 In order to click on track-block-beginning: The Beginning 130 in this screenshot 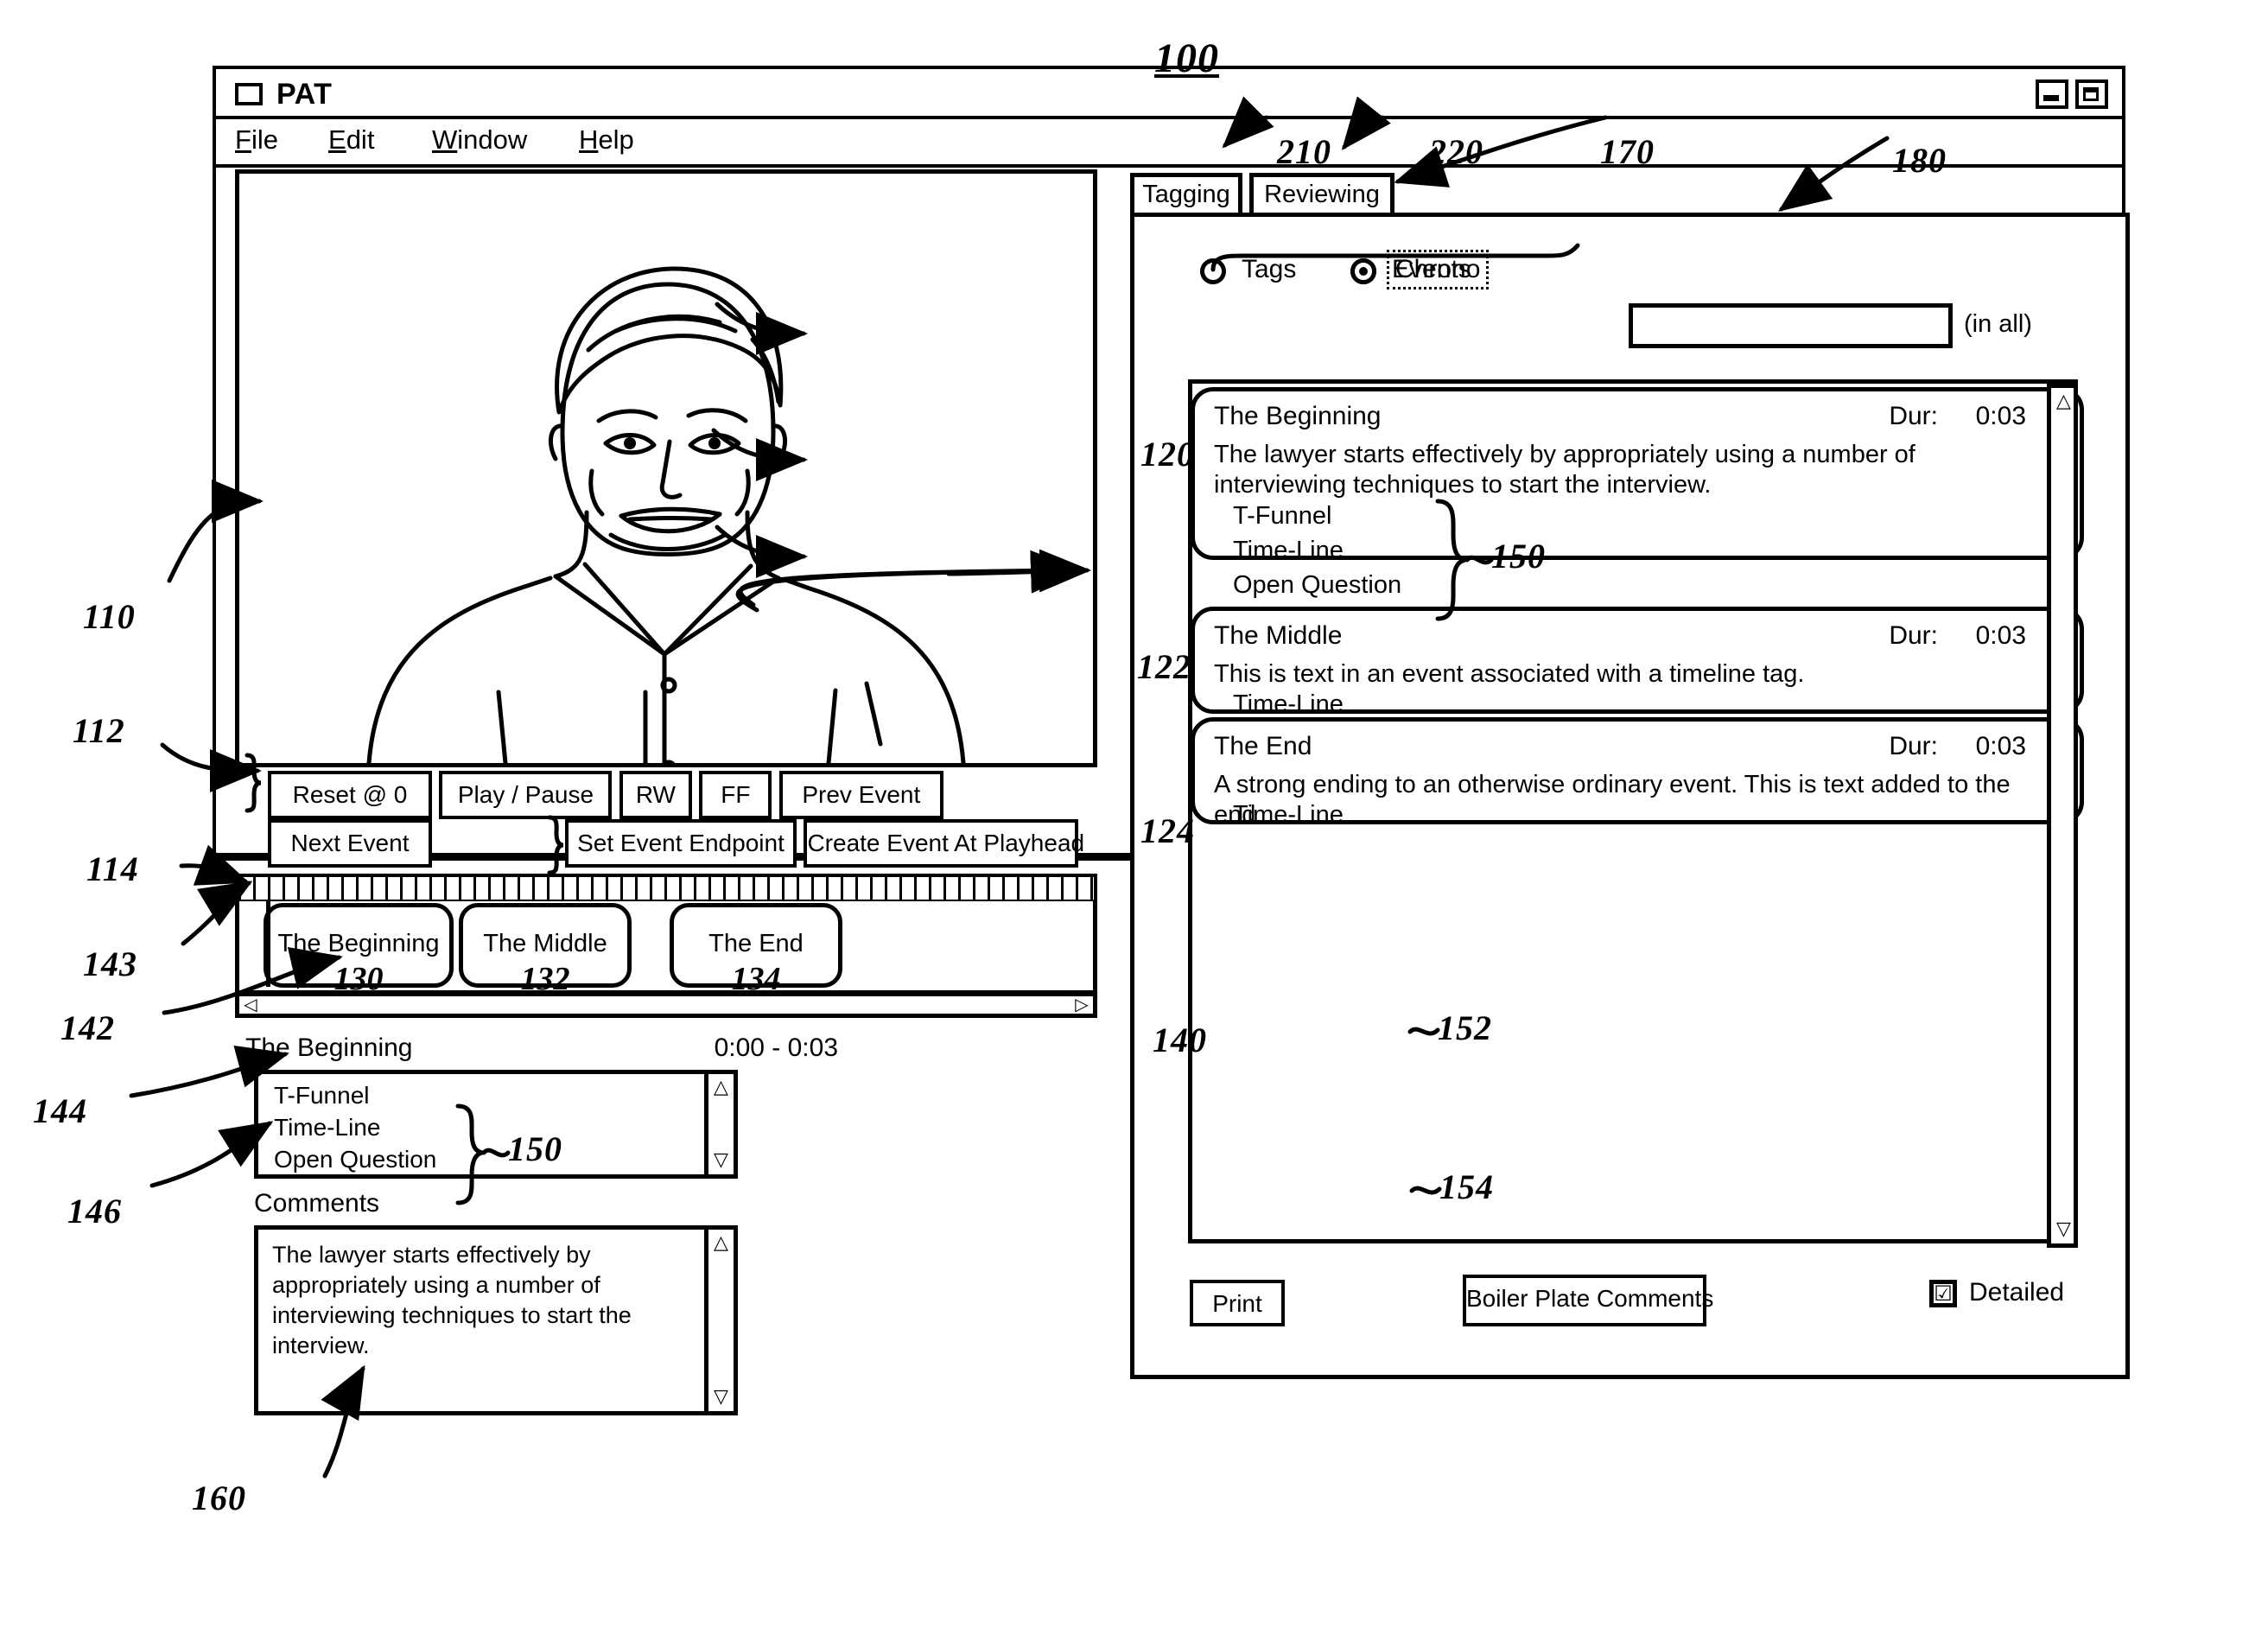, I will do `click(359, 950)`.